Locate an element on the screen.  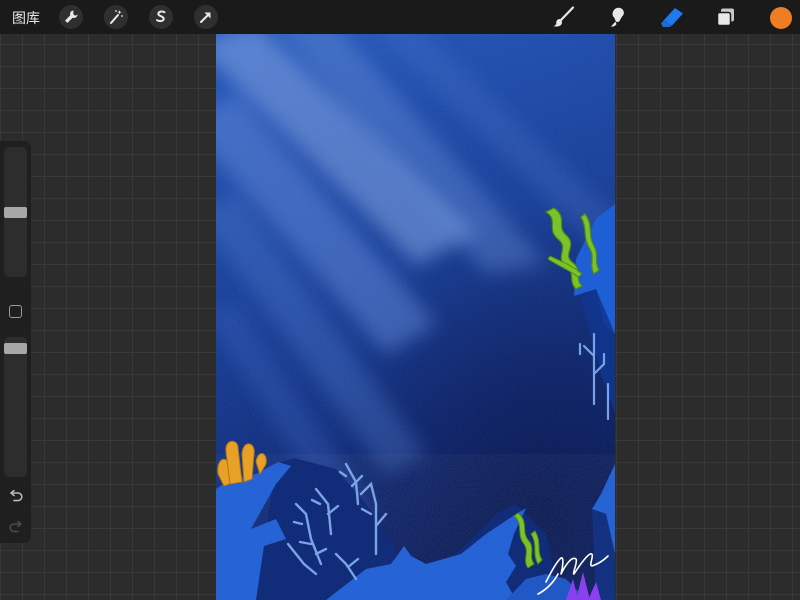
layers-icon is located at coordinates (725, 17).